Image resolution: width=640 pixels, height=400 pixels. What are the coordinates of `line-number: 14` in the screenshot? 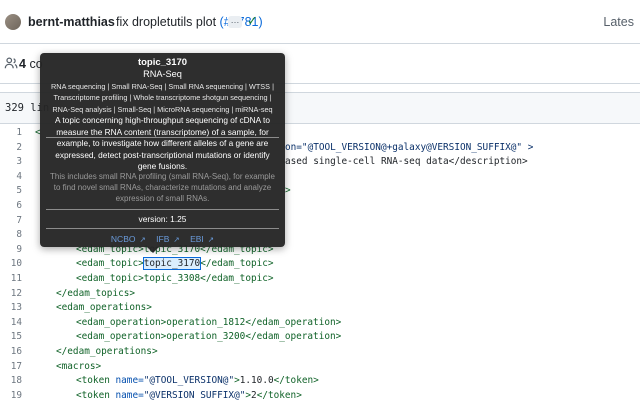 It's located at (11, 323).